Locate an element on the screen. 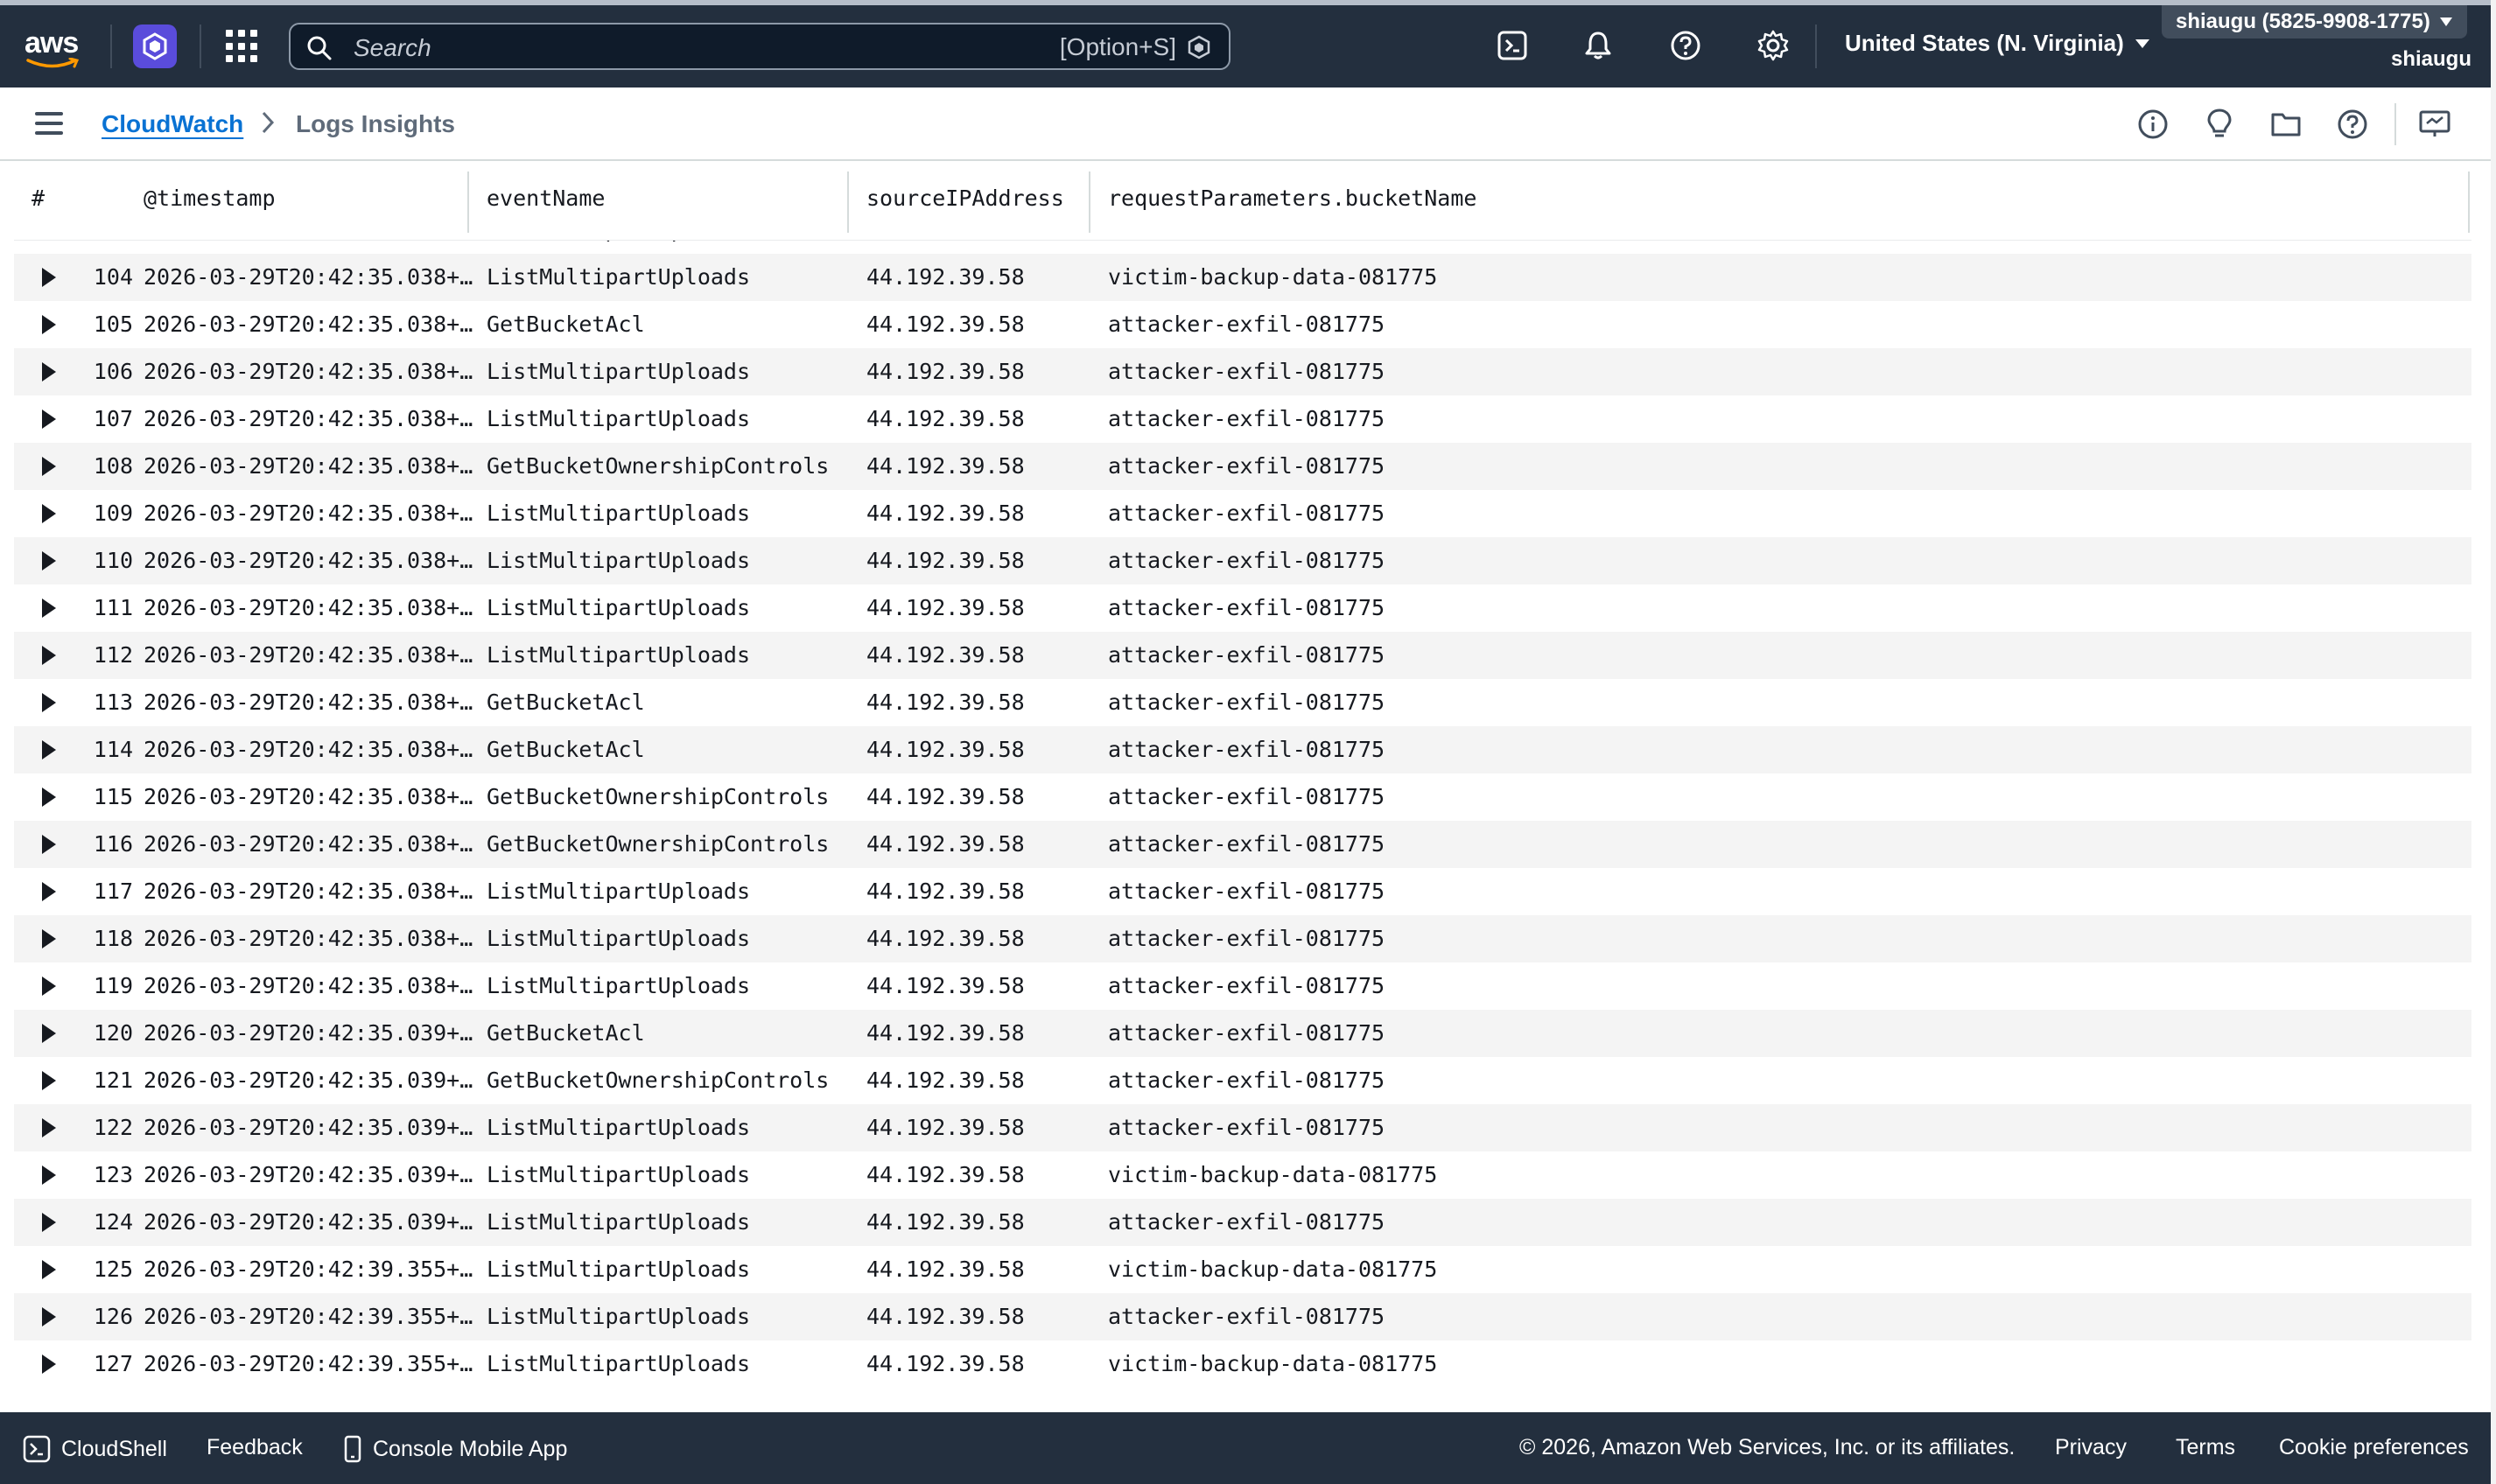 This screenshot has height=1484, width=2496. column-header-bucketname: requestParameters.bucketName is located at coordinates (1292, 198).